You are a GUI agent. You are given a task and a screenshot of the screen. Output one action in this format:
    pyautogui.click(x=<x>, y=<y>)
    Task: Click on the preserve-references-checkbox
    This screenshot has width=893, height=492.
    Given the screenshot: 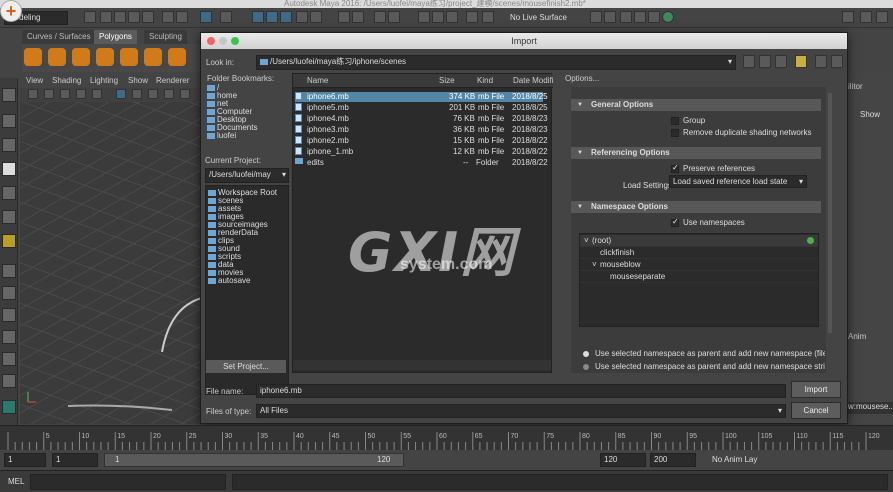 What is the action you would take?
    pyautogui.click(x=675, y=168)
    